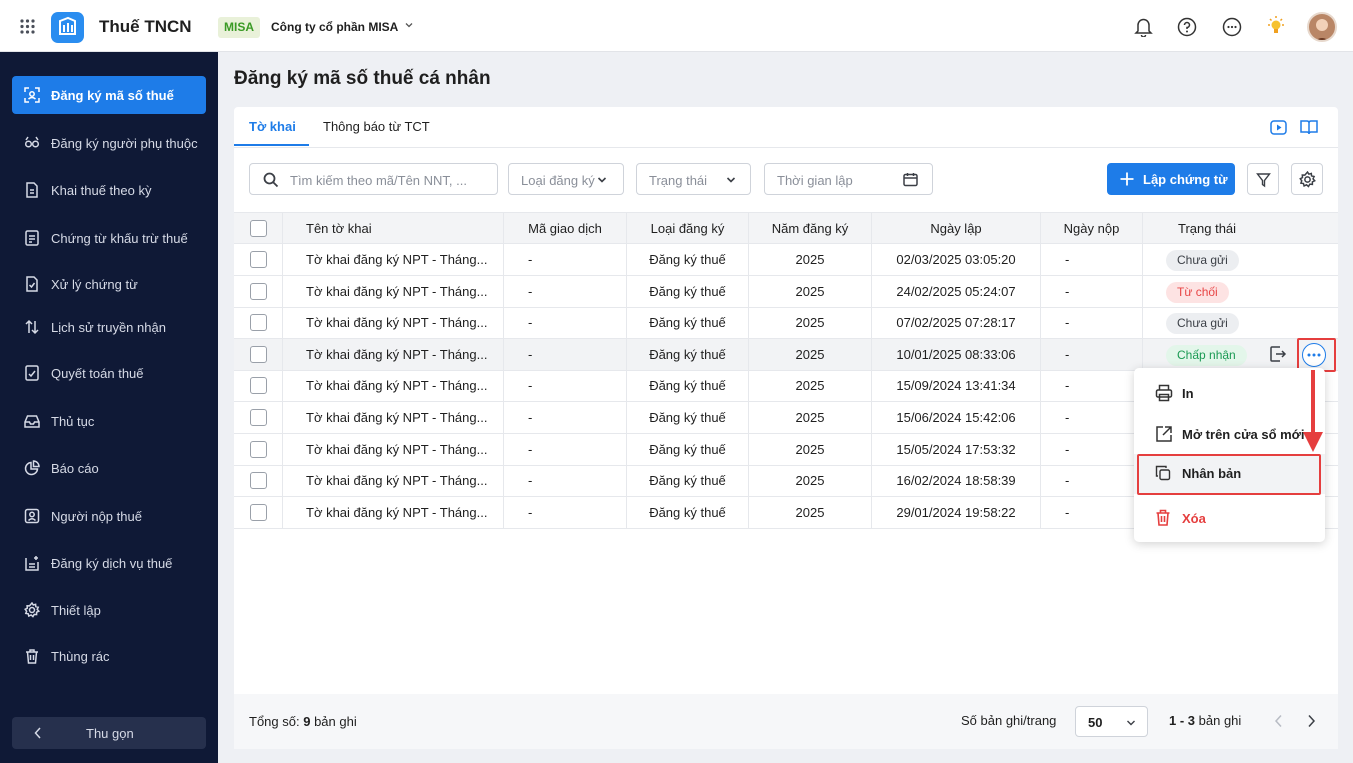 The image size is (1353, 763). Describe the element at coordinates (1322, 27) in the screenshot. I see `avatar` at that location.